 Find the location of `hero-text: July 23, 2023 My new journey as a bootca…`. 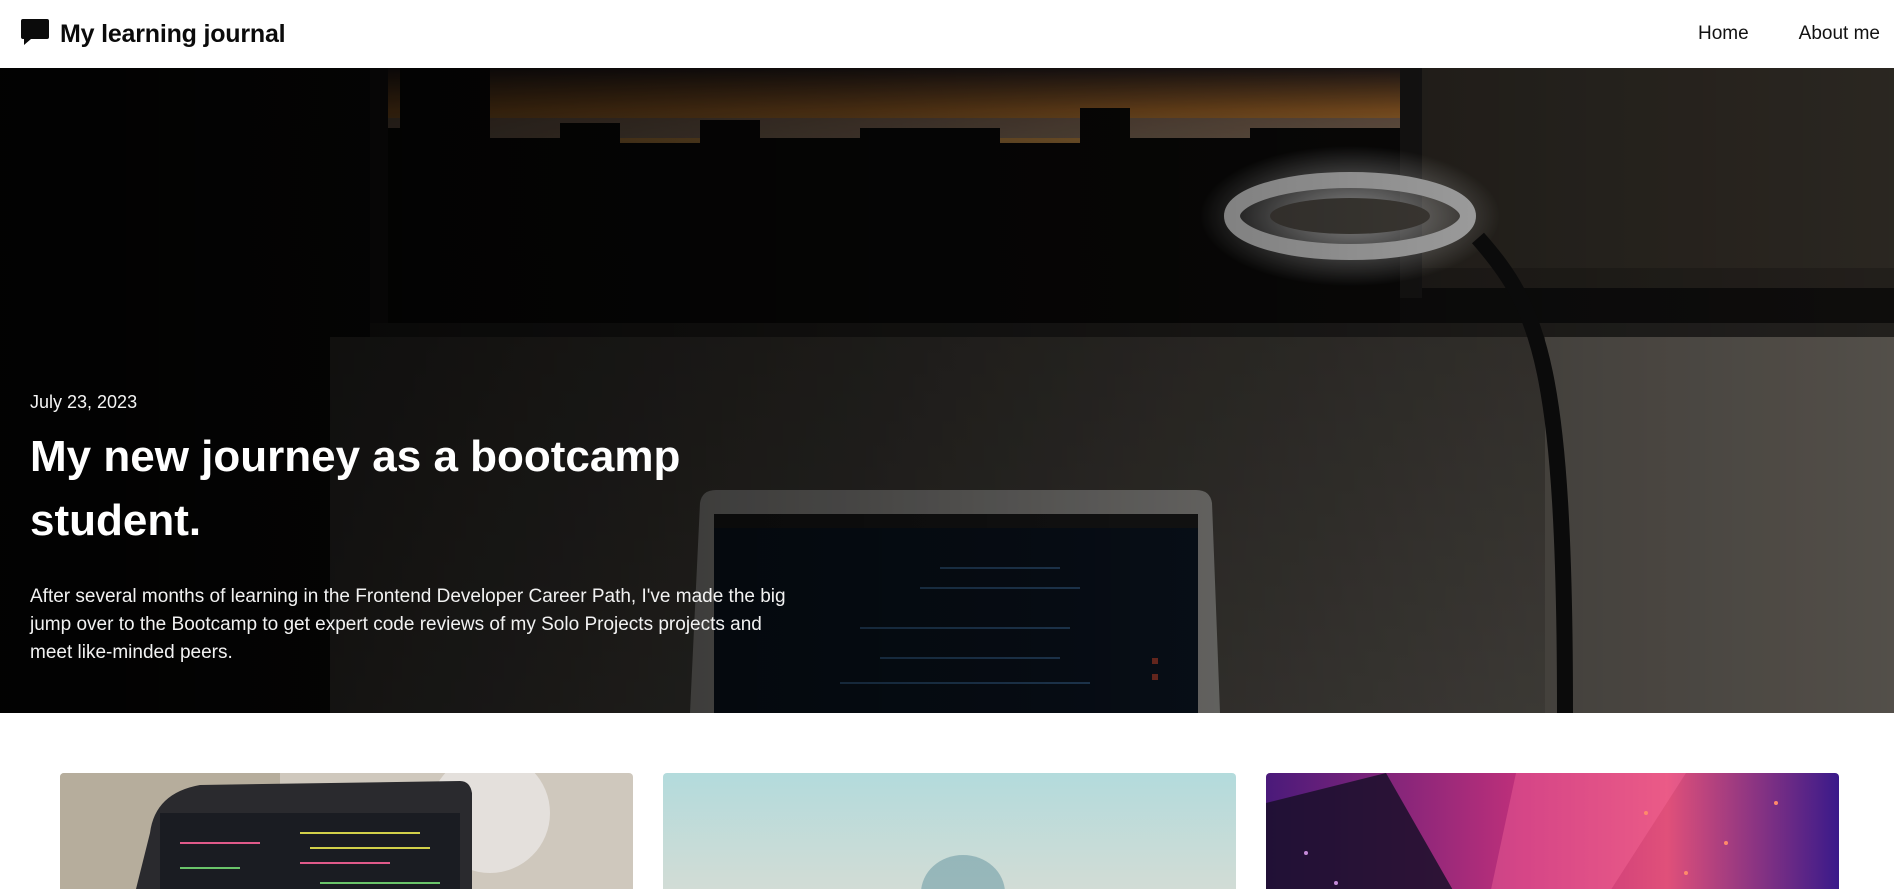

hero-text: July 23, 2023 My new journey as a bootca… is located at coordinates (410, 529).